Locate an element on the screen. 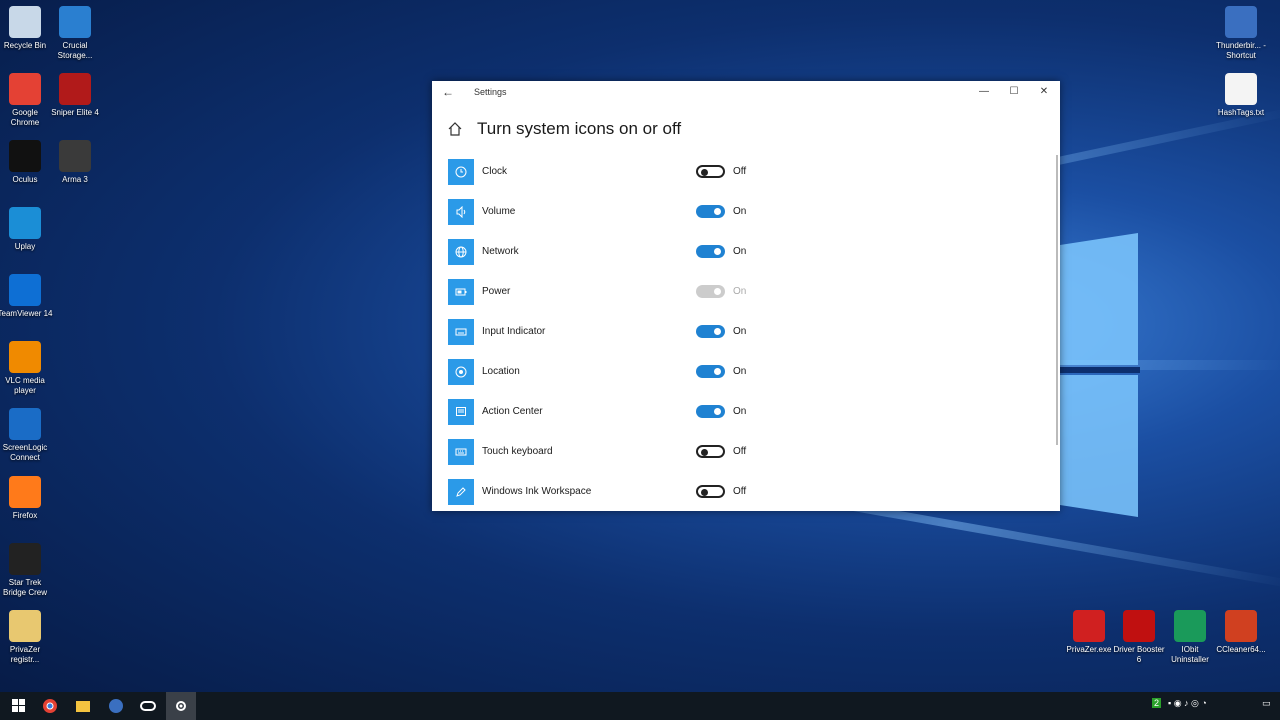 The image size is (1280, 720). gear-icon is located at coordinates (181, 706).